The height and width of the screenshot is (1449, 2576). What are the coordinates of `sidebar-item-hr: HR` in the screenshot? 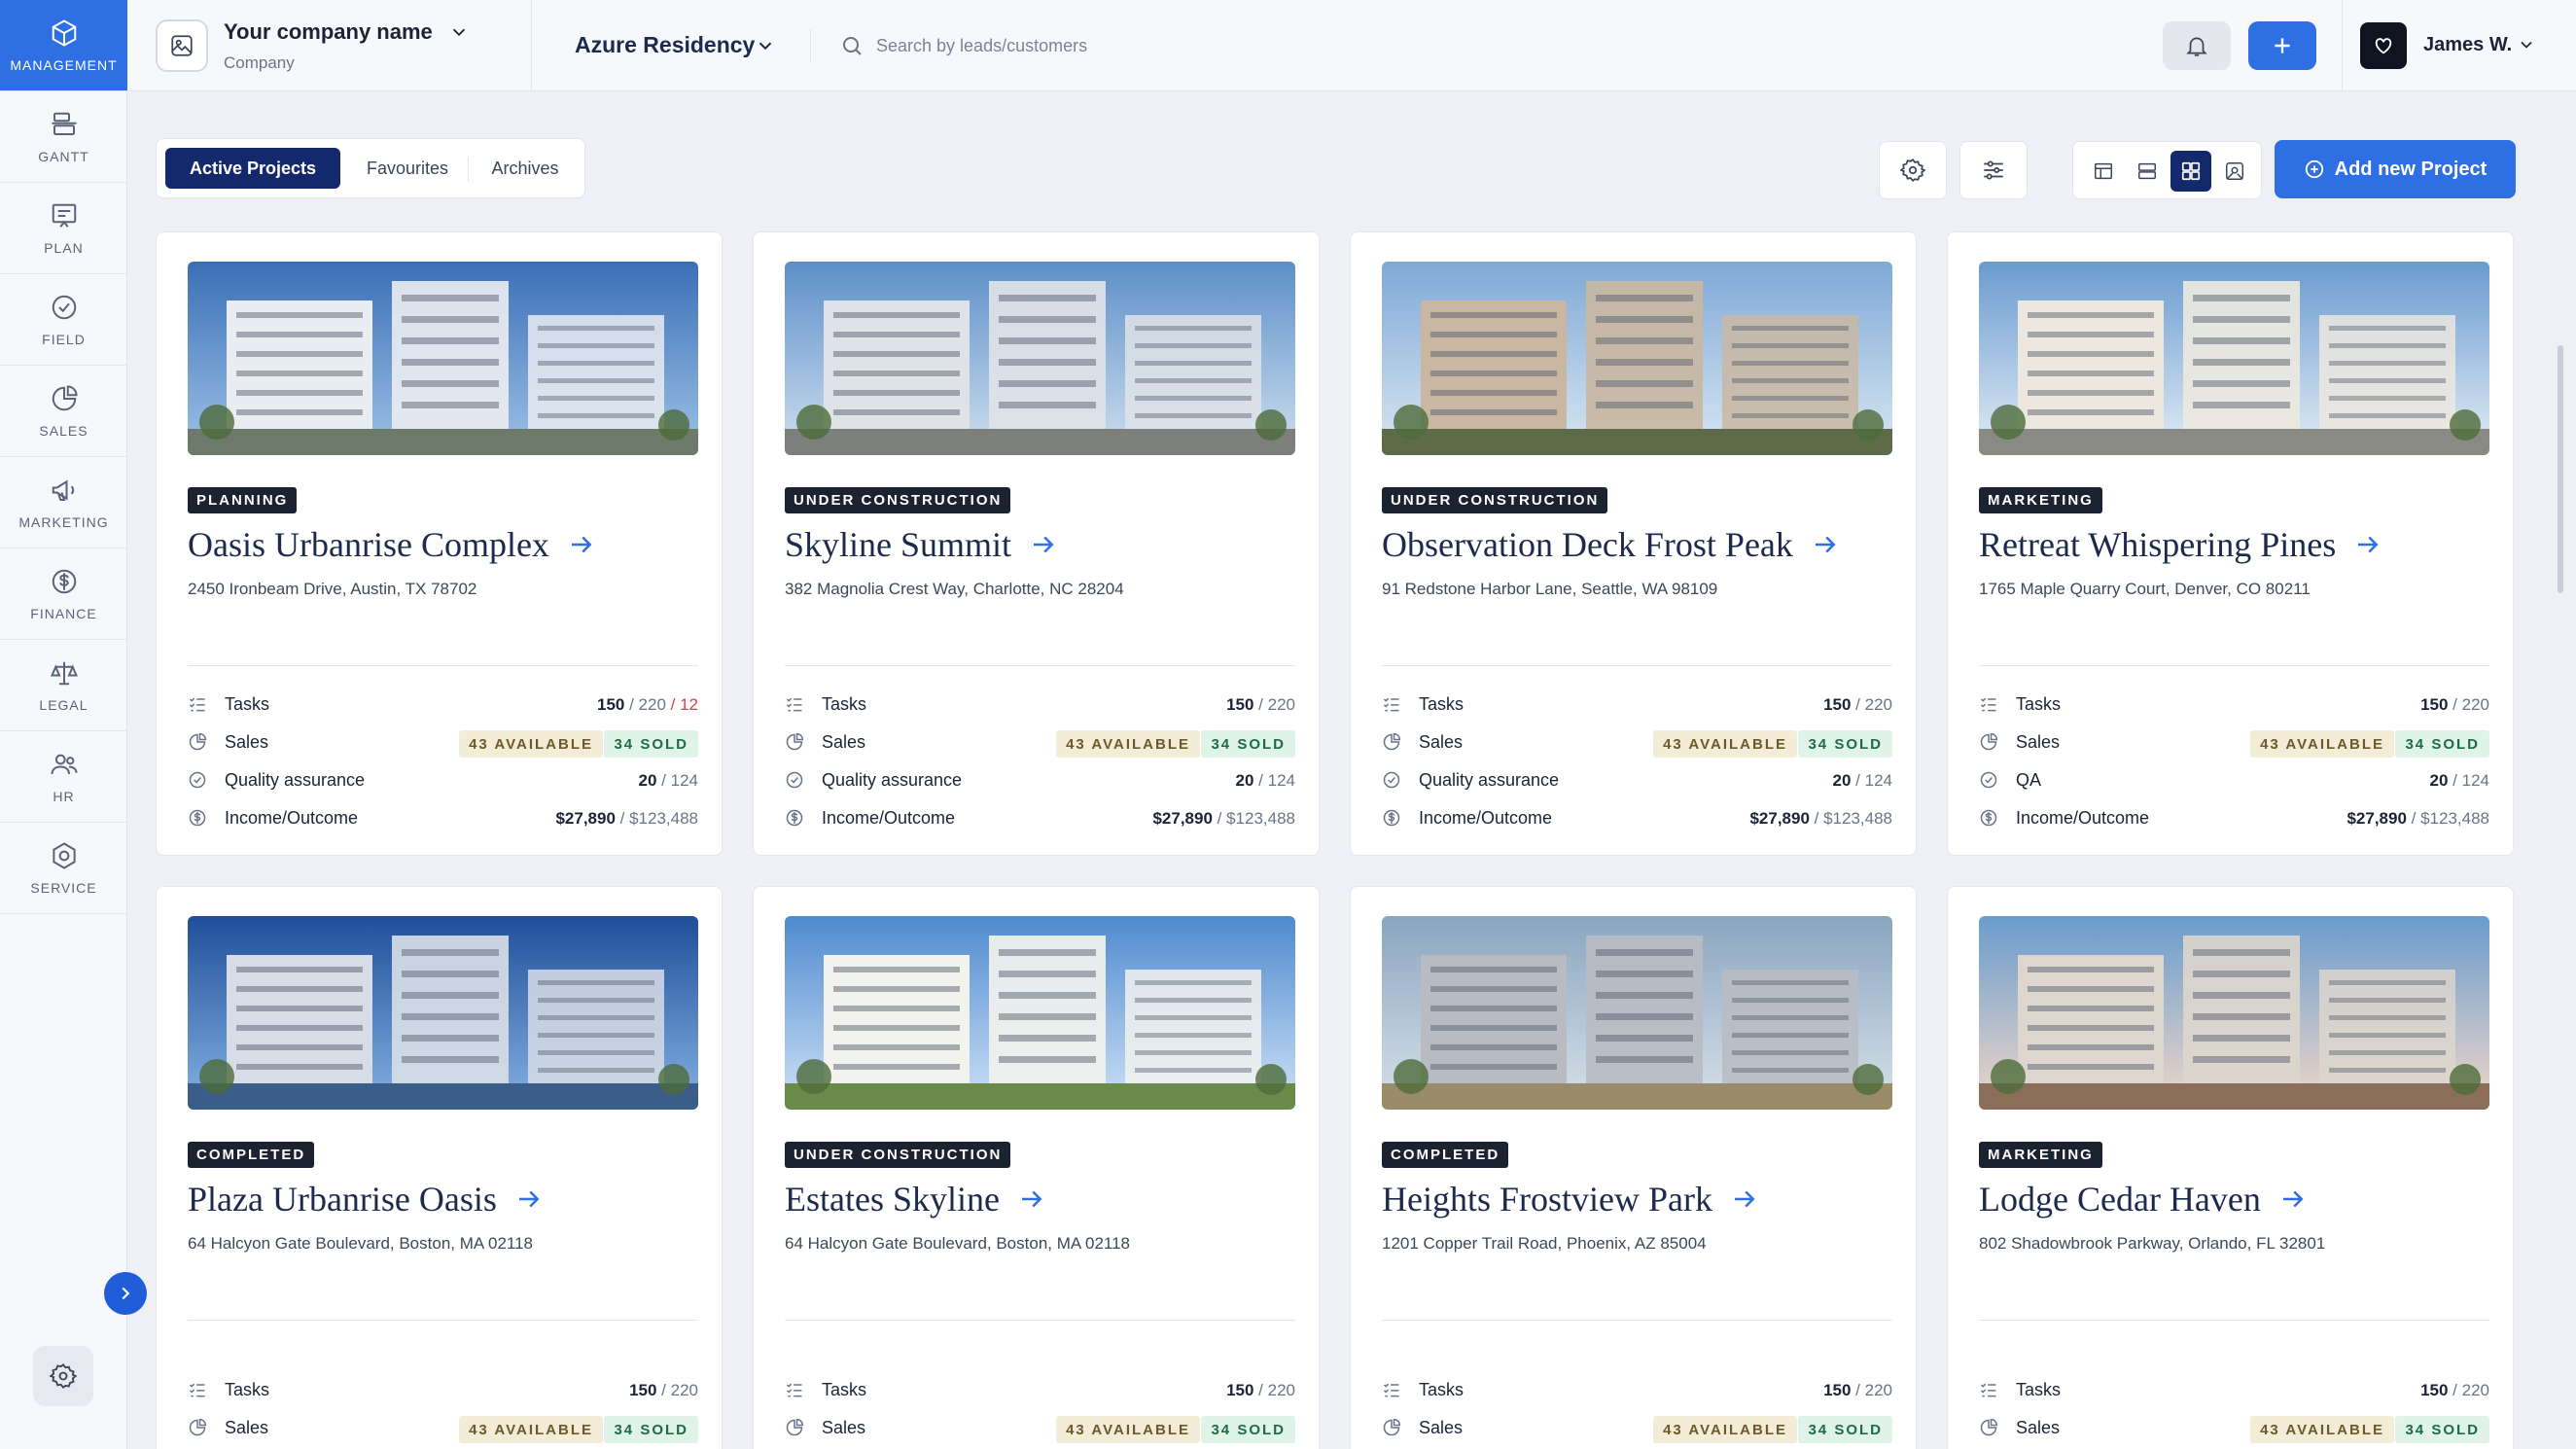 It's located at (64, 777).